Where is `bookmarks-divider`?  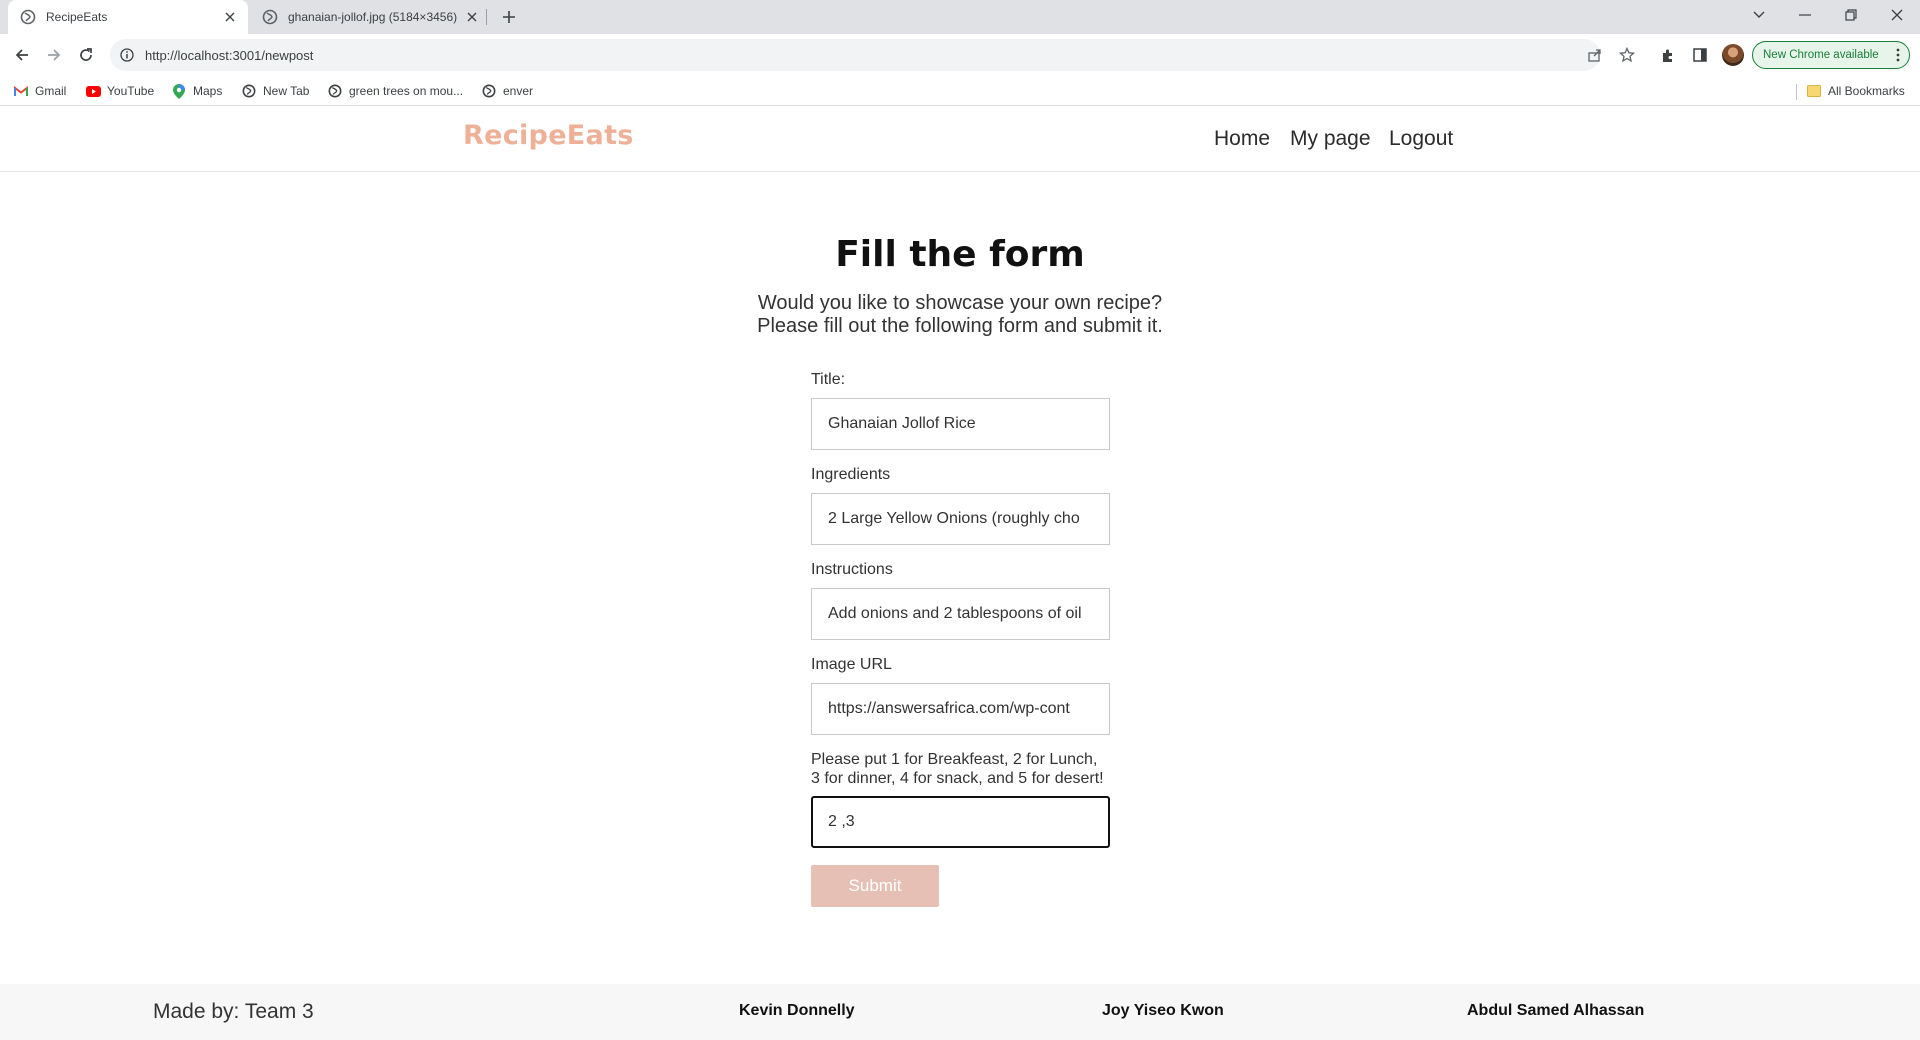 bookmarks-divider is located at coordinates (1796, 92).